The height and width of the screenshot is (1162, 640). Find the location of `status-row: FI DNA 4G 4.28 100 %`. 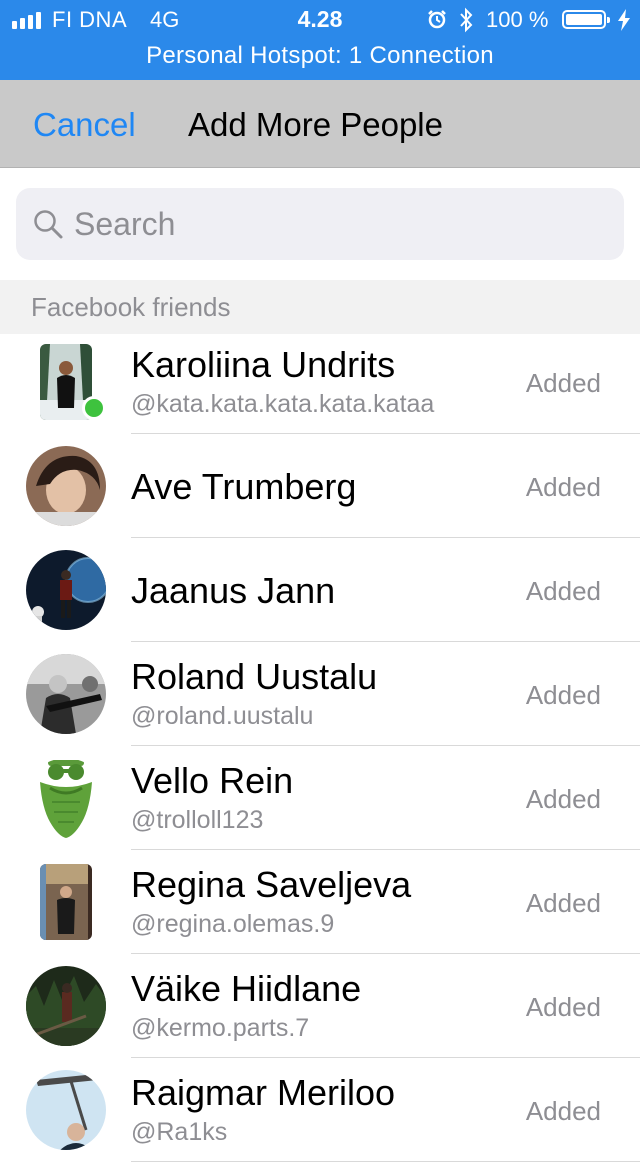

status-row: FI DNA 4G 4.28 100 % is located at coordinates (320, 20).